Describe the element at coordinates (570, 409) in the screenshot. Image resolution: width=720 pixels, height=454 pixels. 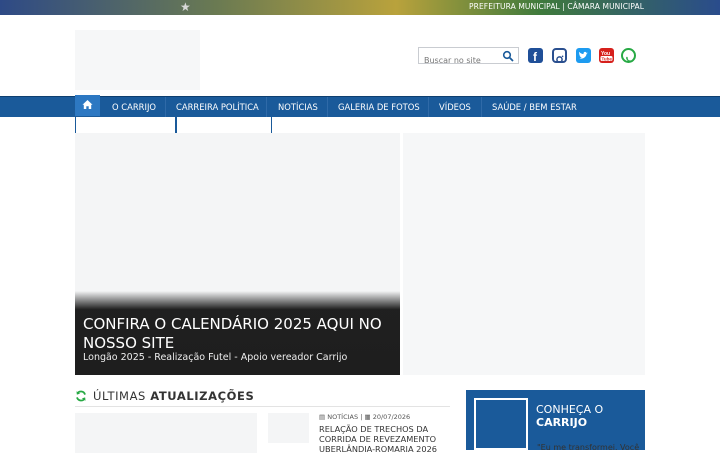
I see `profile-heading-light: CONHEÇA O` at that location.